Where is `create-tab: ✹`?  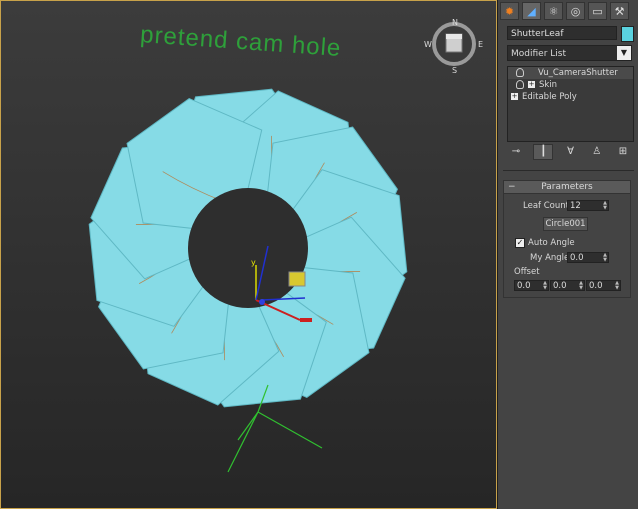
create-tab: ✹ is located at coordinates (509, 11).